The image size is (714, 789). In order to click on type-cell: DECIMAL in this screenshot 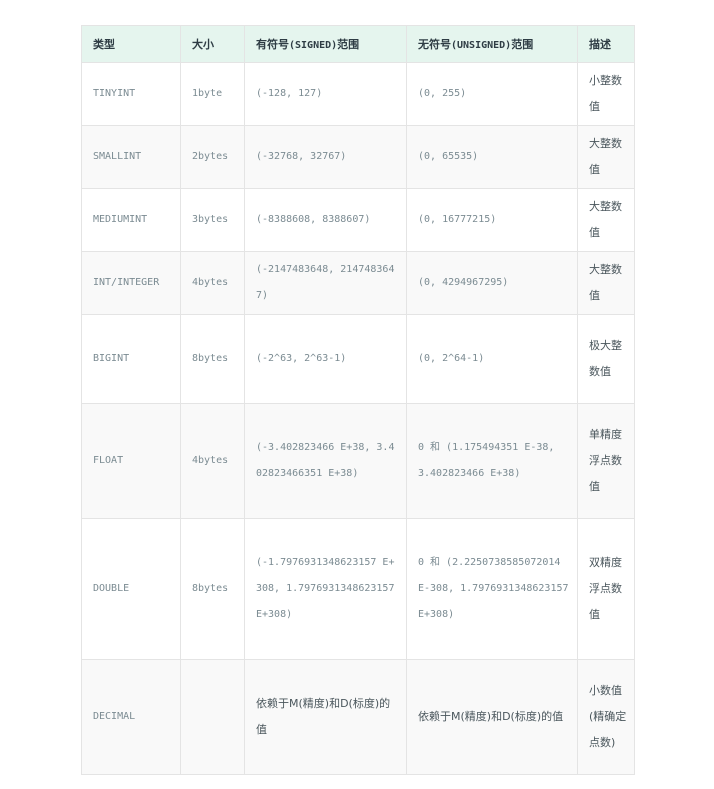, I will do `click(131, 717)`.